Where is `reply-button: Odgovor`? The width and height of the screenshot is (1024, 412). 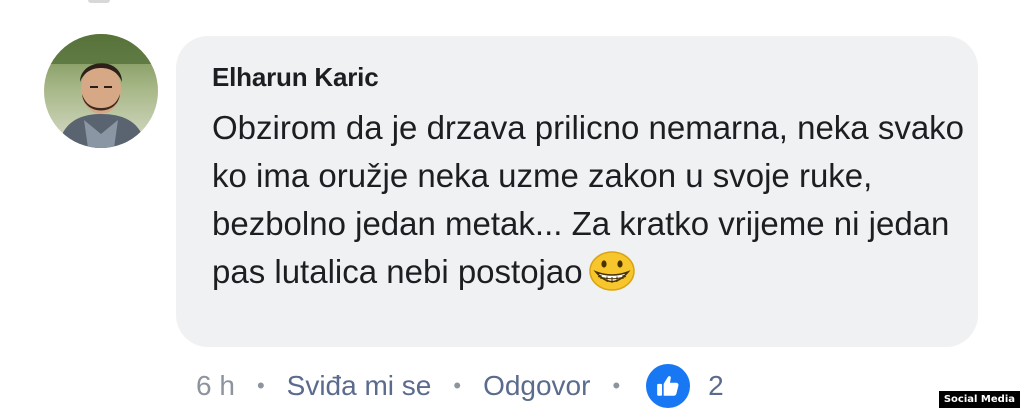
reply-button: Odgovor is located at coordinates (536, 386).